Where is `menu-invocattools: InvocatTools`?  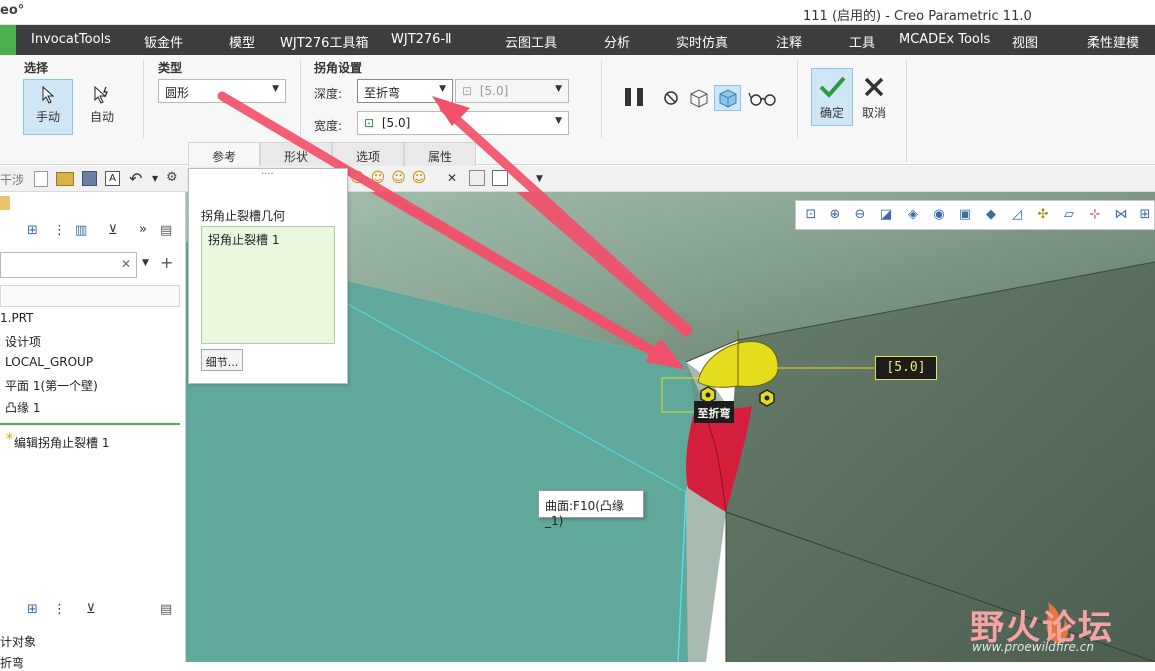 menu-invocattools: InvocatTools is located at coordinates (71, 39).